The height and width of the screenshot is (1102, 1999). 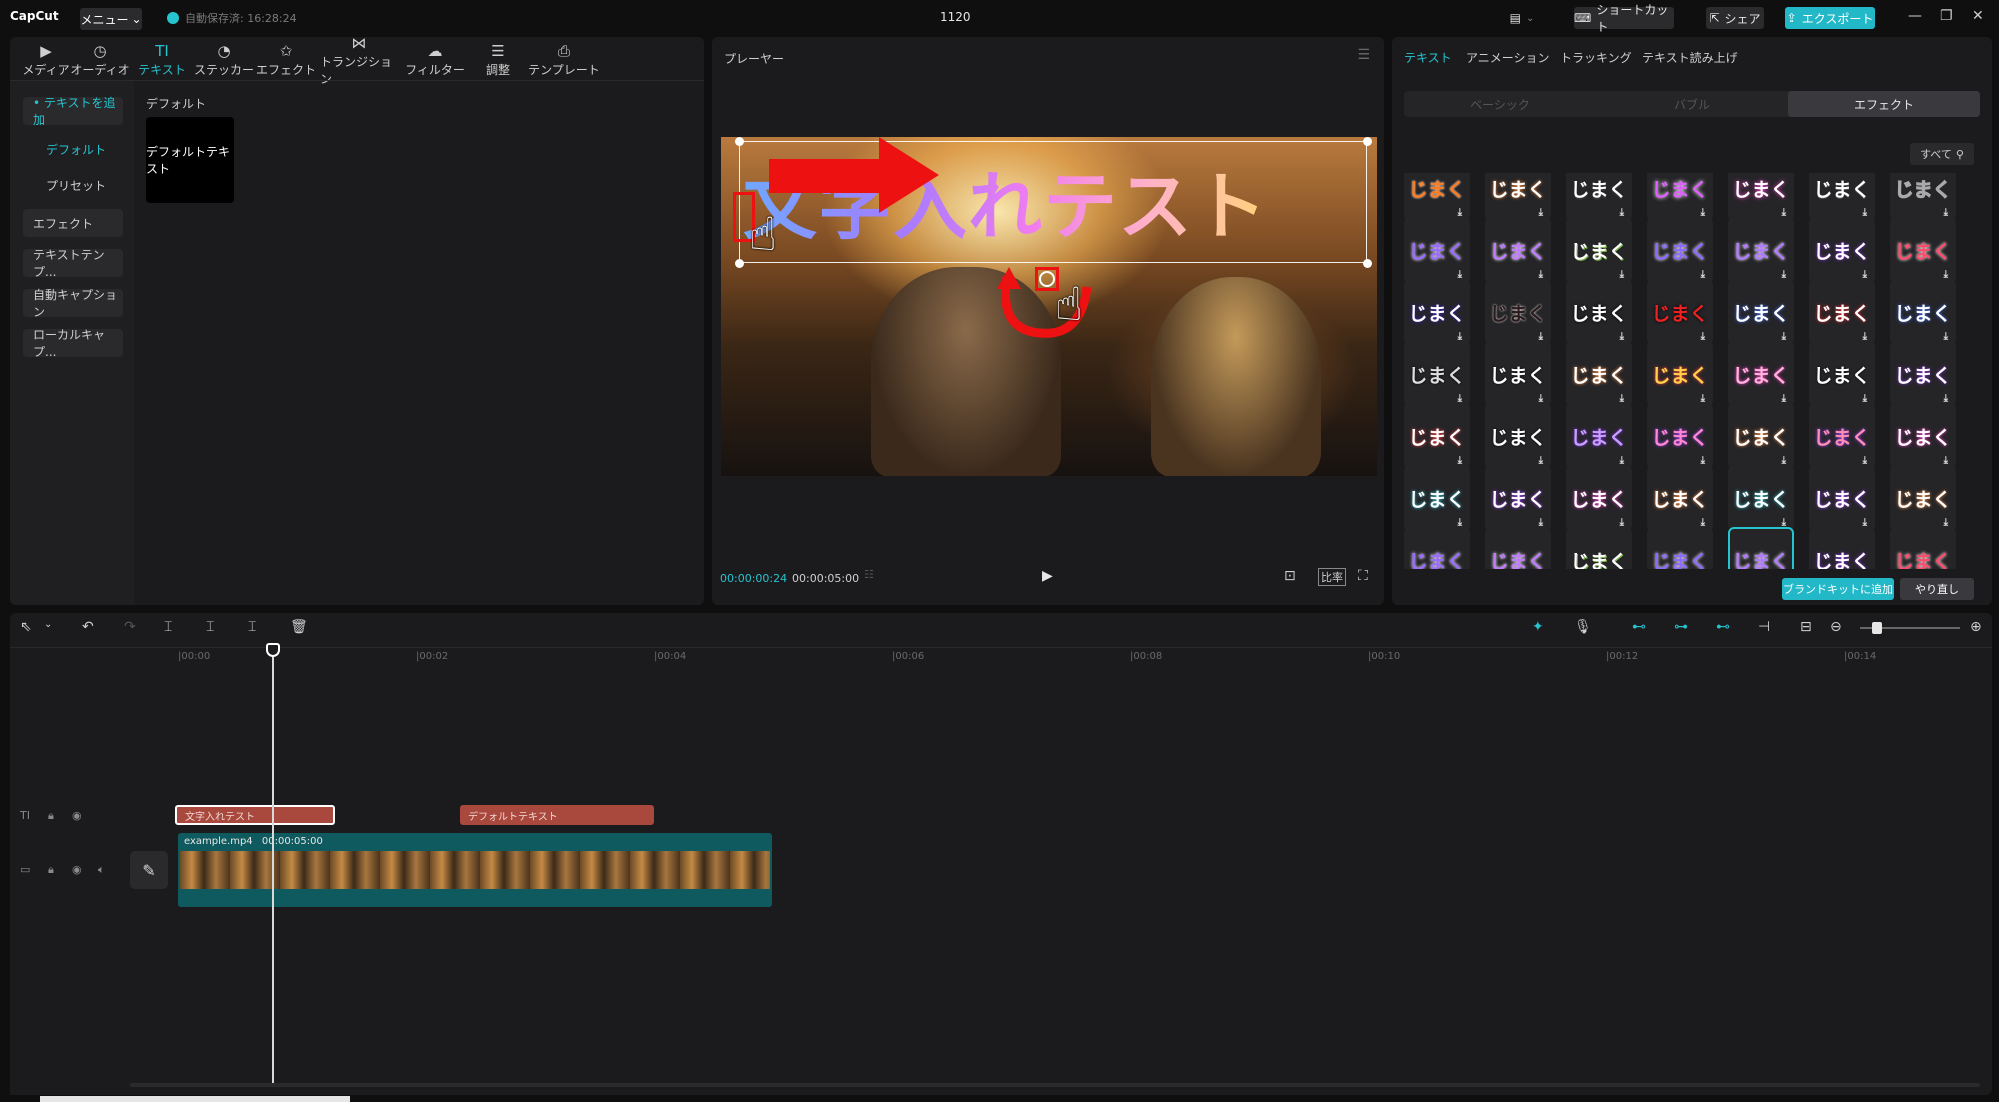 What do you see at coordinates (1946, 16) in the screenshot?
I see `restore-icon: ❐` at bounding box center [1946, 16].